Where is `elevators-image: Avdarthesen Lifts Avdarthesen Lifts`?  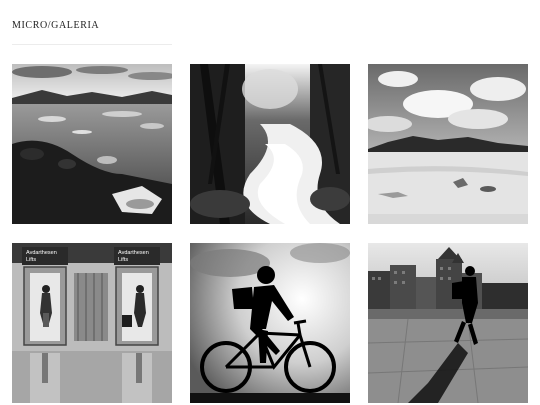 elevators-image: Avdarthesen Lifts Avdarthesen Lifts is located at coordinates (92, 323).